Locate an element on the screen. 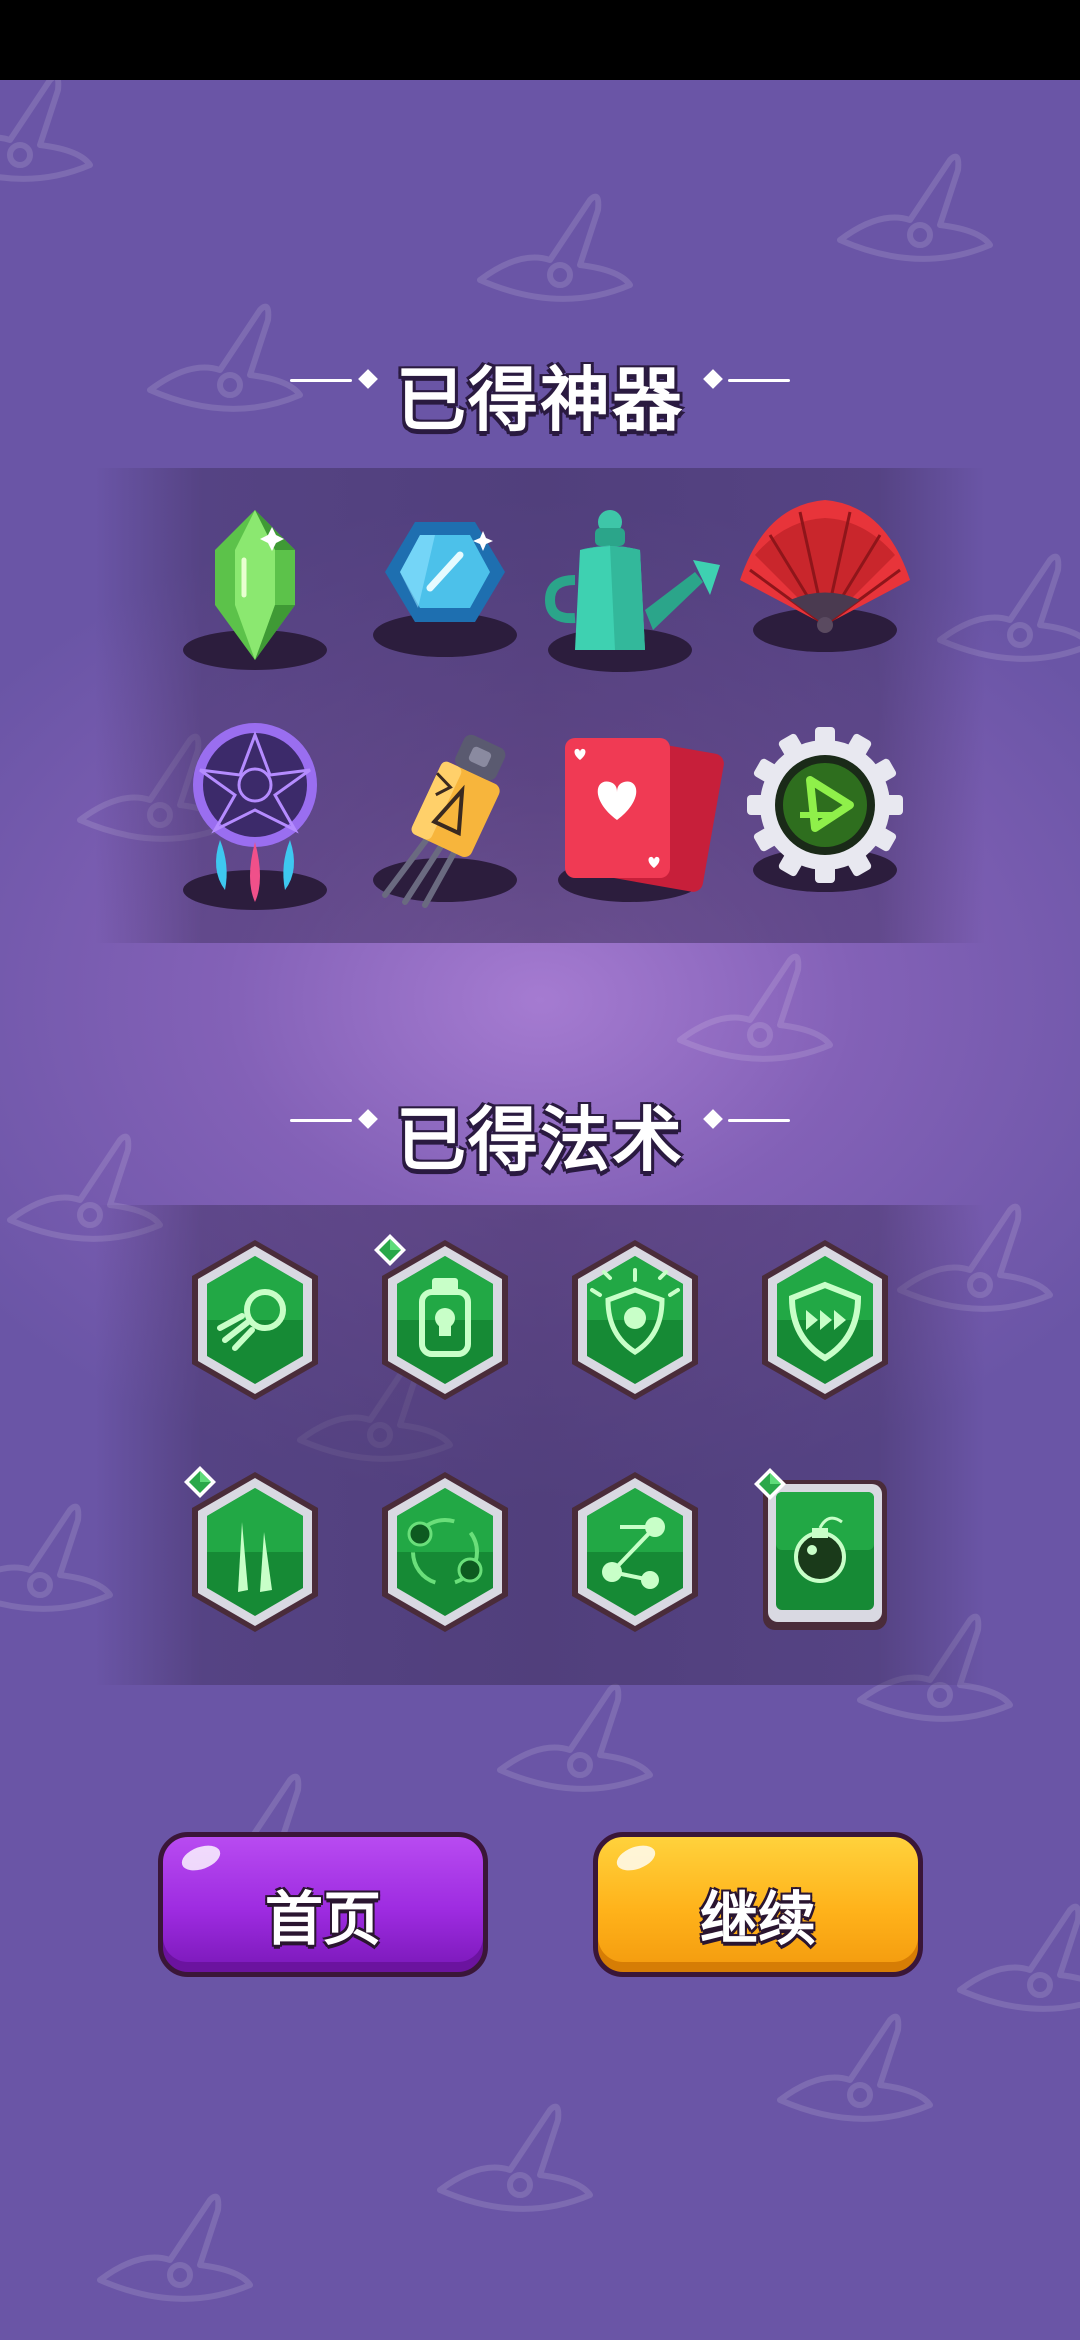 The image size is (1080, 2340). spell-orbit-balls is located at coordinates (445, 1554).